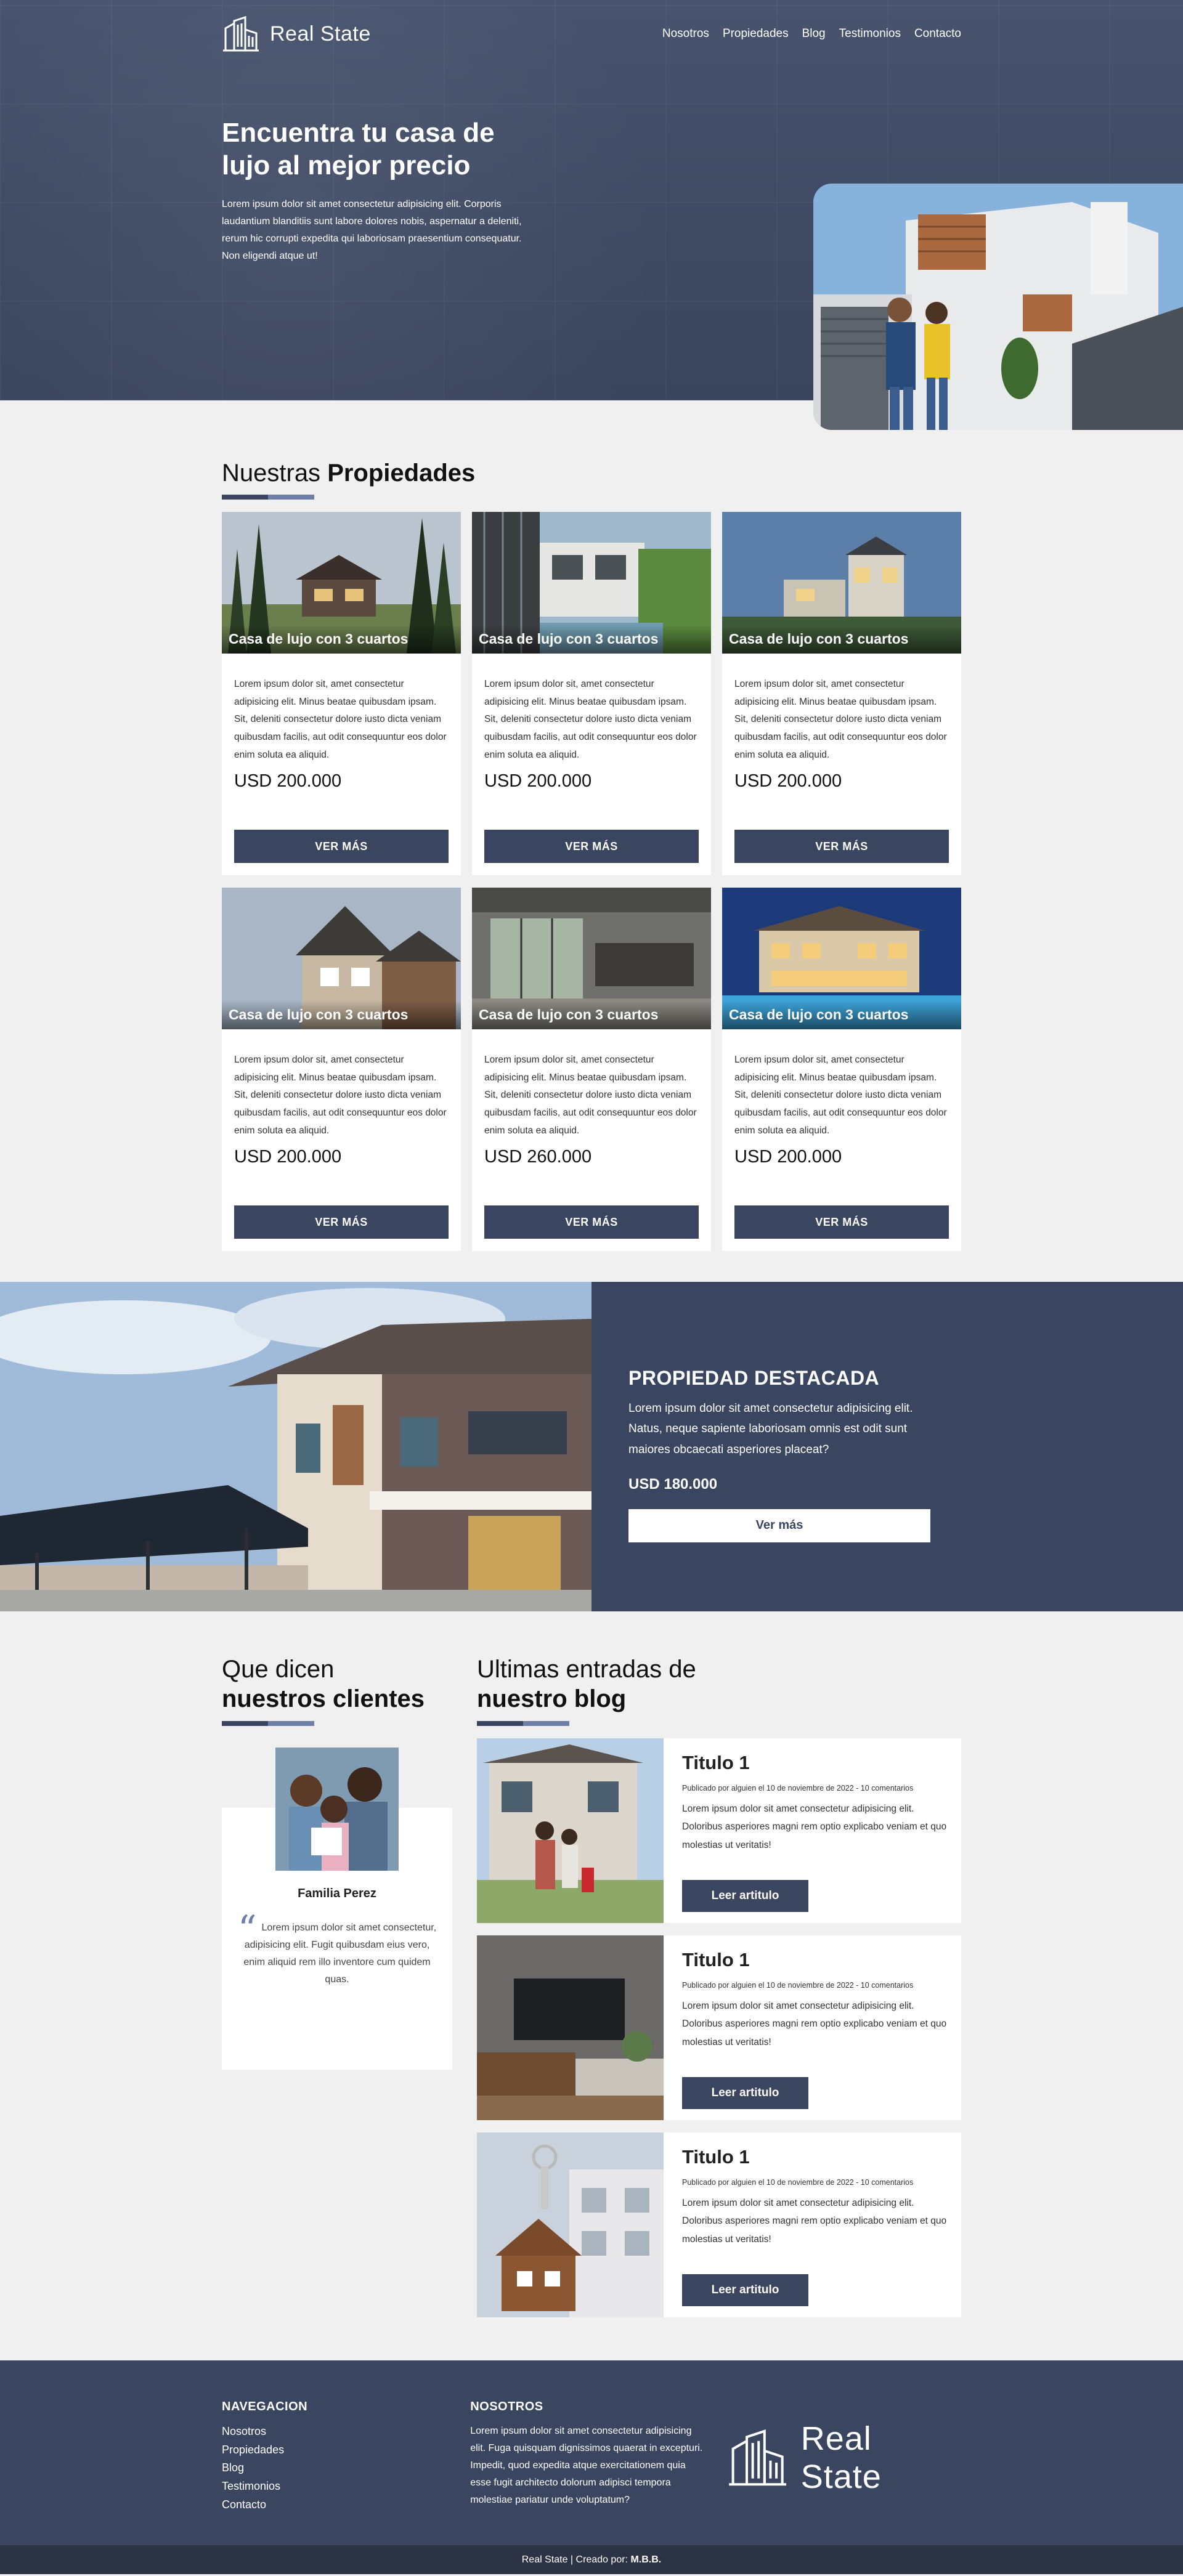  I want to click on hero-house-illustration, so click(998, 307).